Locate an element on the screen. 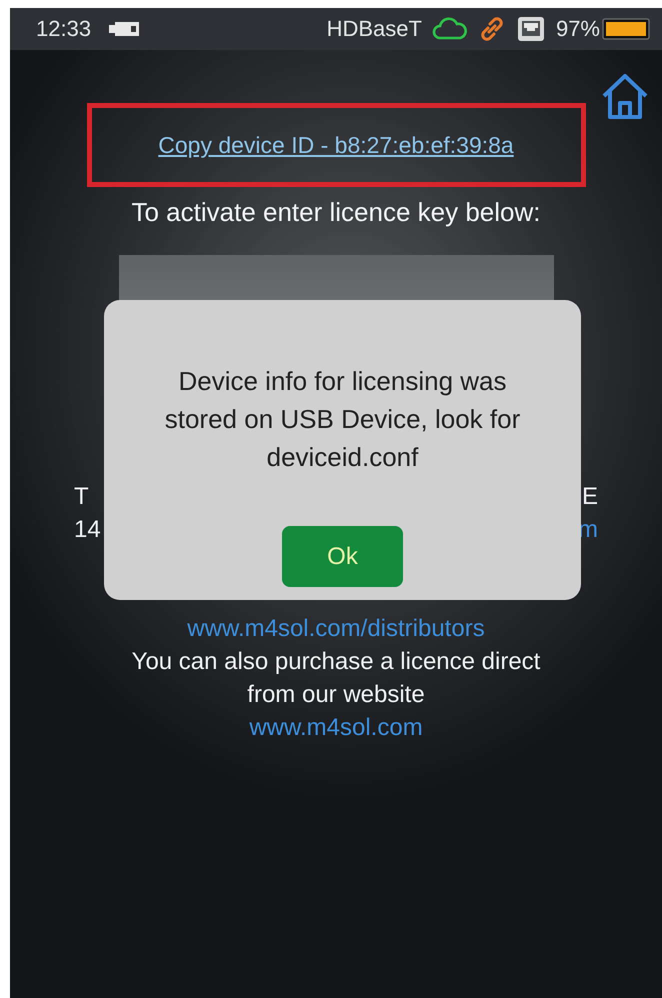 This screenshot has width=662, height=998. battery-percent: 97% is located at coordinates (578, 29).